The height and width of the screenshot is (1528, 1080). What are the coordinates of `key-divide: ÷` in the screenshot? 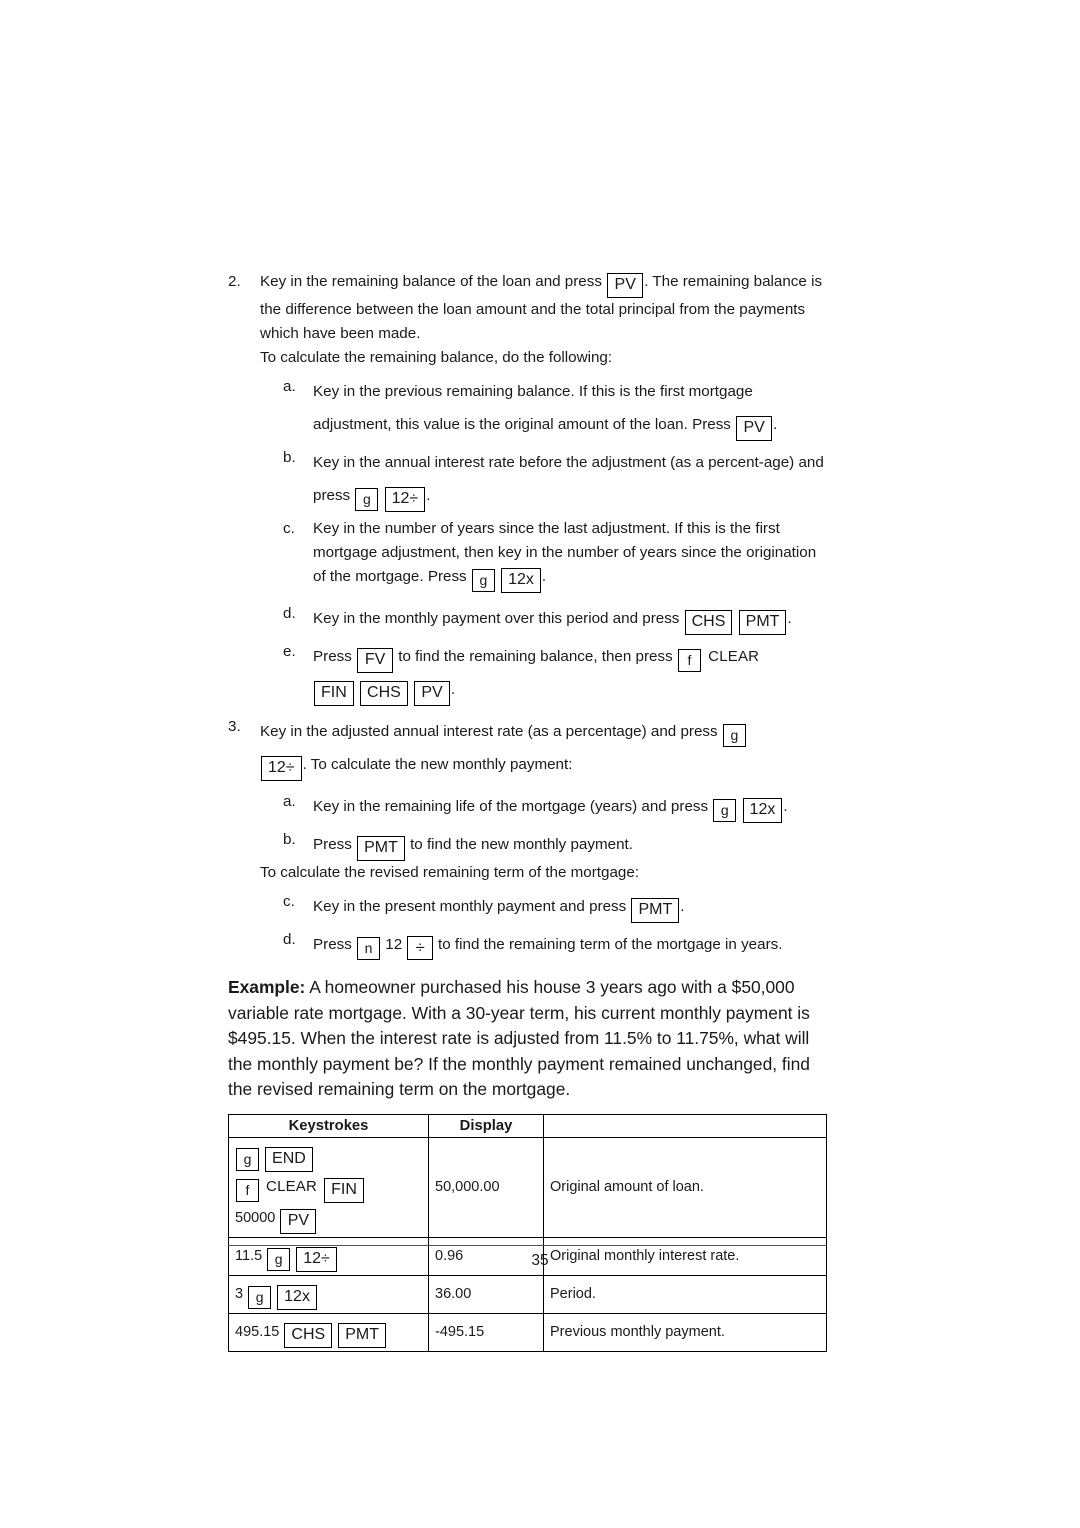 It's located at (420, 948).